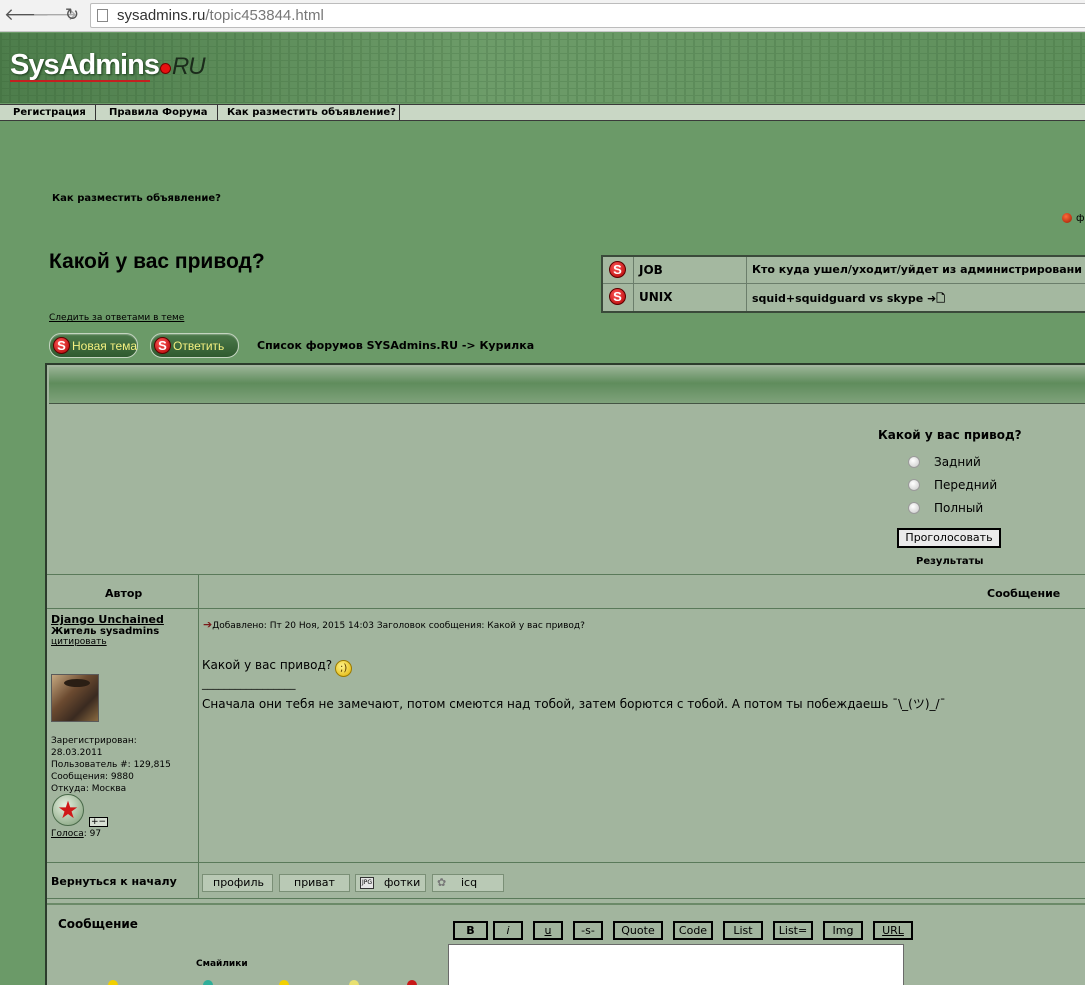 This screenshot has height=985, width=1085. What do you see at coordinates (690, 297) in the screenshot?
I see `related-category: UNIX` at bounding box center [690, 297].